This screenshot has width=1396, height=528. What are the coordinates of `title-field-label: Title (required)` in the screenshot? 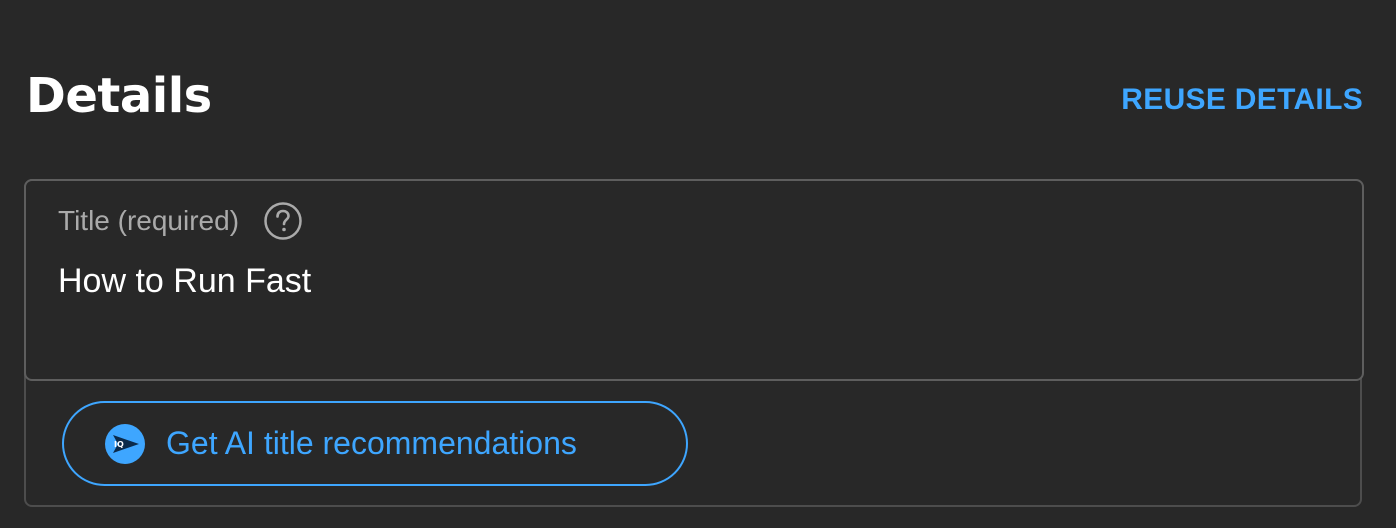 It's located at (149, 220).